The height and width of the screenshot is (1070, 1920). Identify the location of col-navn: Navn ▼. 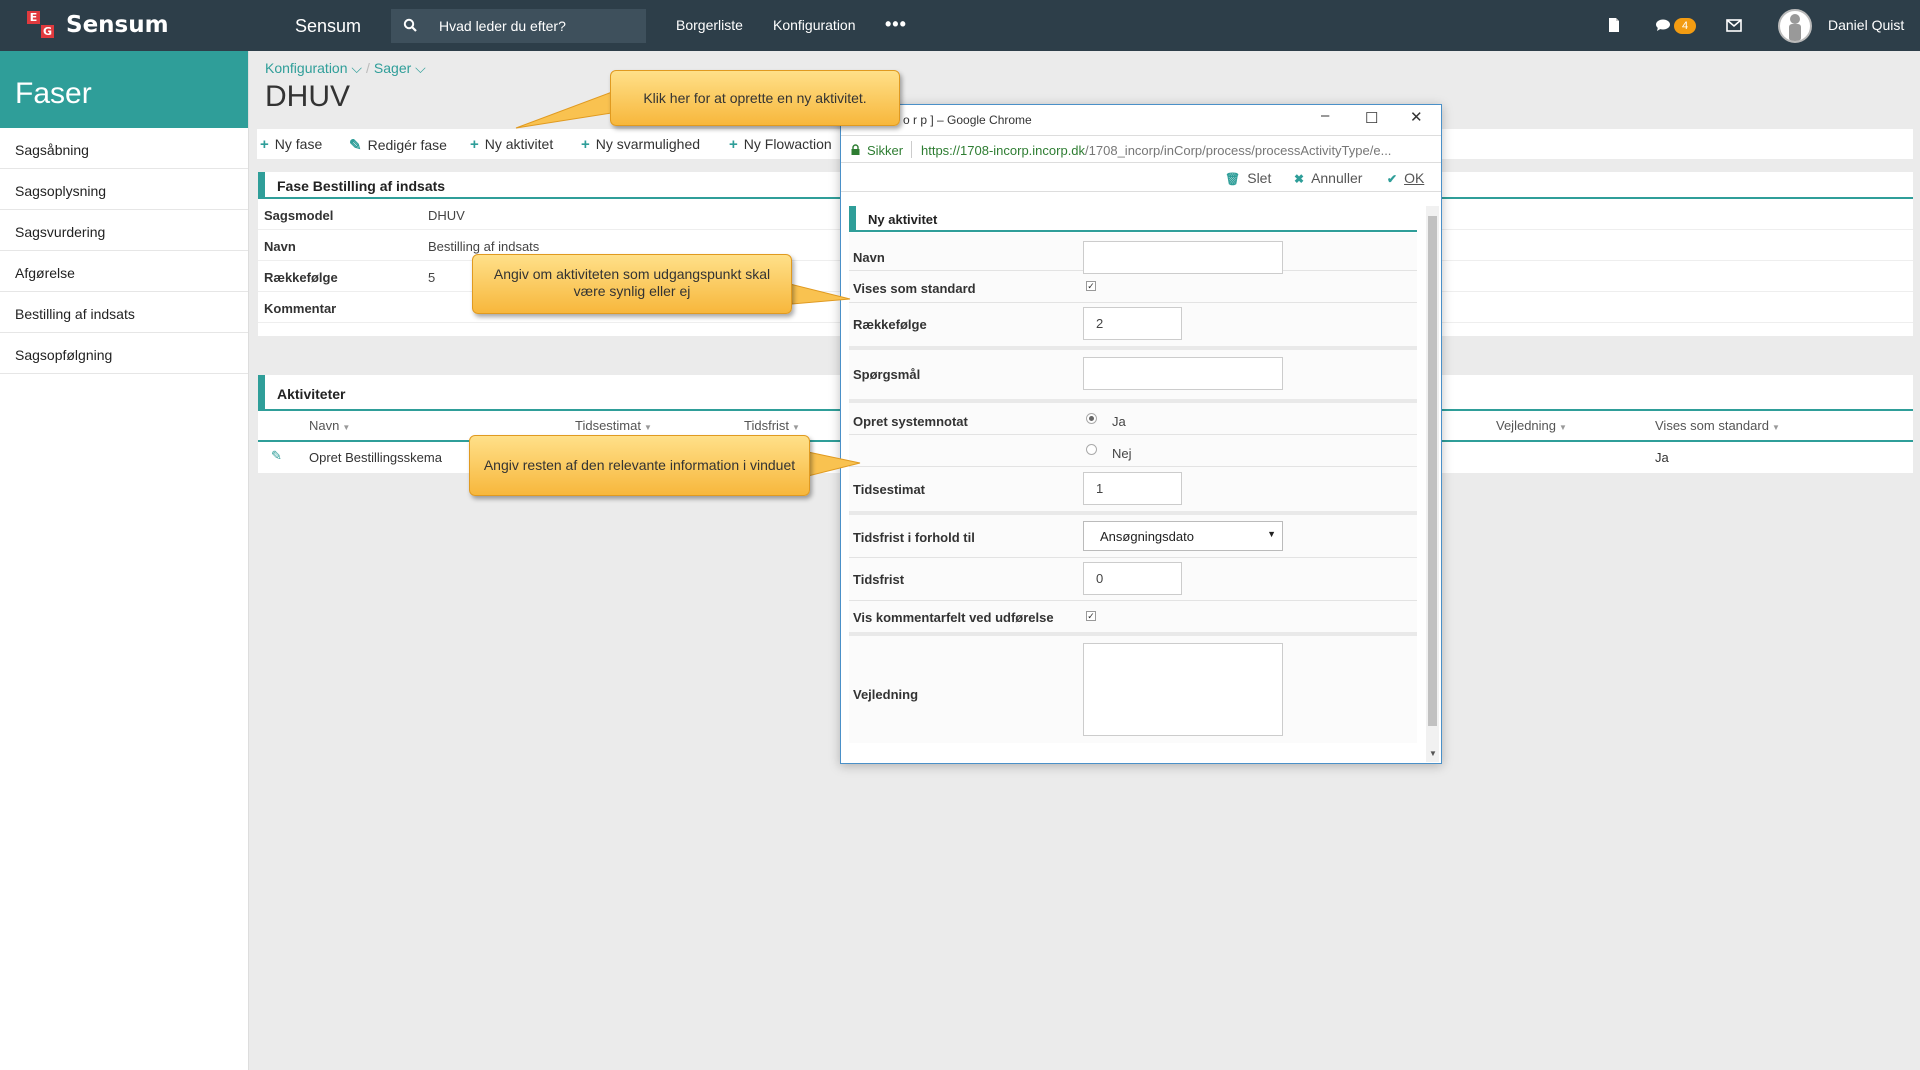
(329, 425).